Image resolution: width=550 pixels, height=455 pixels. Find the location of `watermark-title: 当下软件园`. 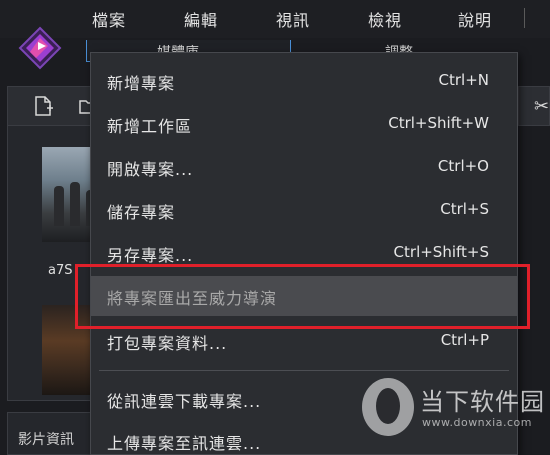

watermark-title: 当下软件园 is located at coordinates (482, 402).